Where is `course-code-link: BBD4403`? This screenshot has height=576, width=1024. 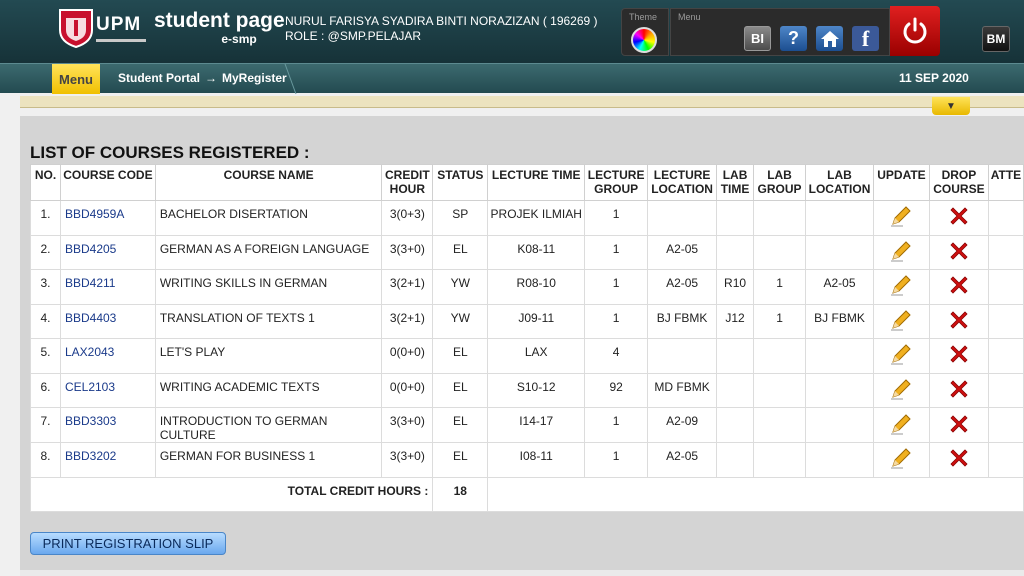 course-code-link: BBD4403 is located at coordinates (107, 321).